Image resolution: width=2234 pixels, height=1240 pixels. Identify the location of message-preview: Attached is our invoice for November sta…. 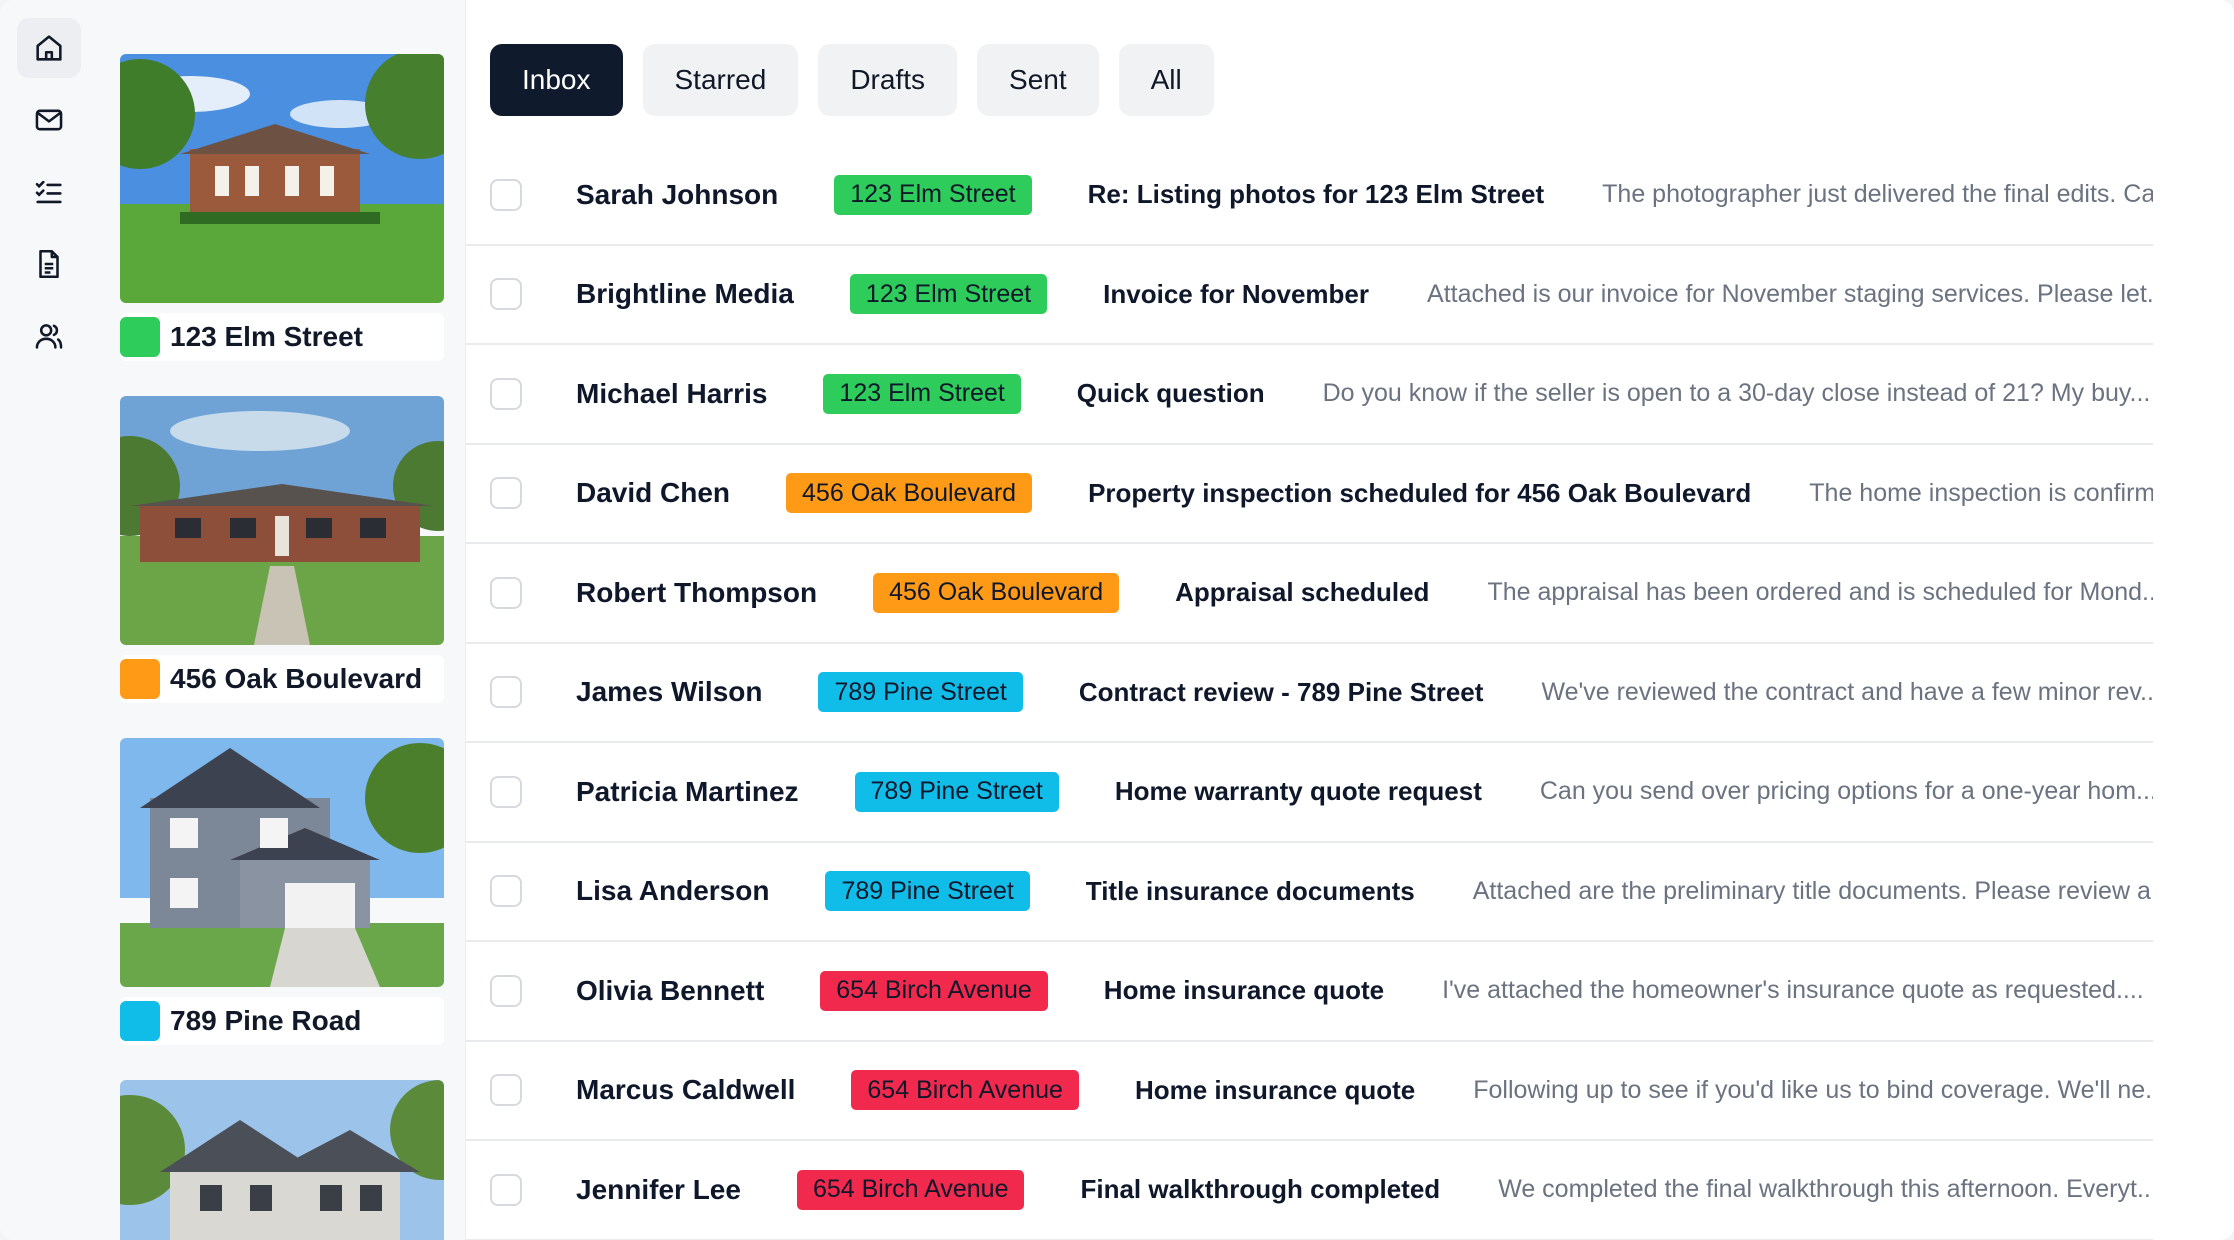
(1790, 293).